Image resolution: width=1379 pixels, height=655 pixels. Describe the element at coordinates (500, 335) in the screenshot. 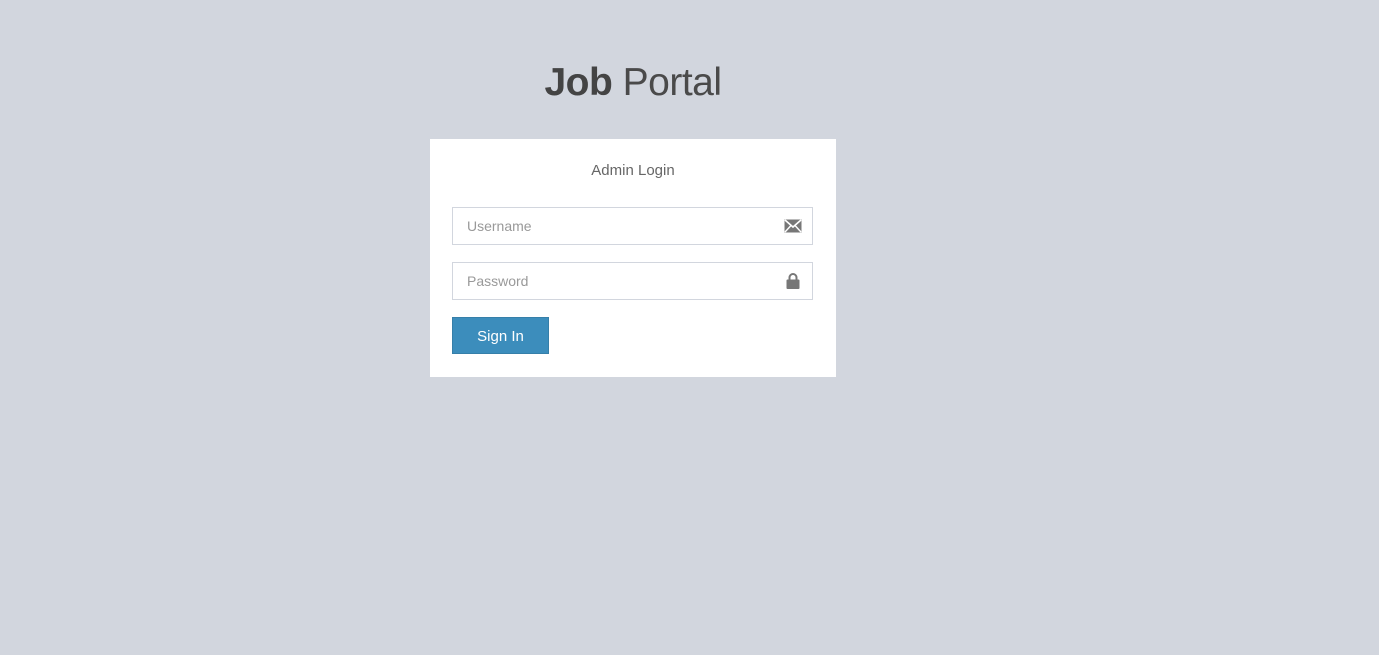

I see `sign-in-button: Sign In` at that location.